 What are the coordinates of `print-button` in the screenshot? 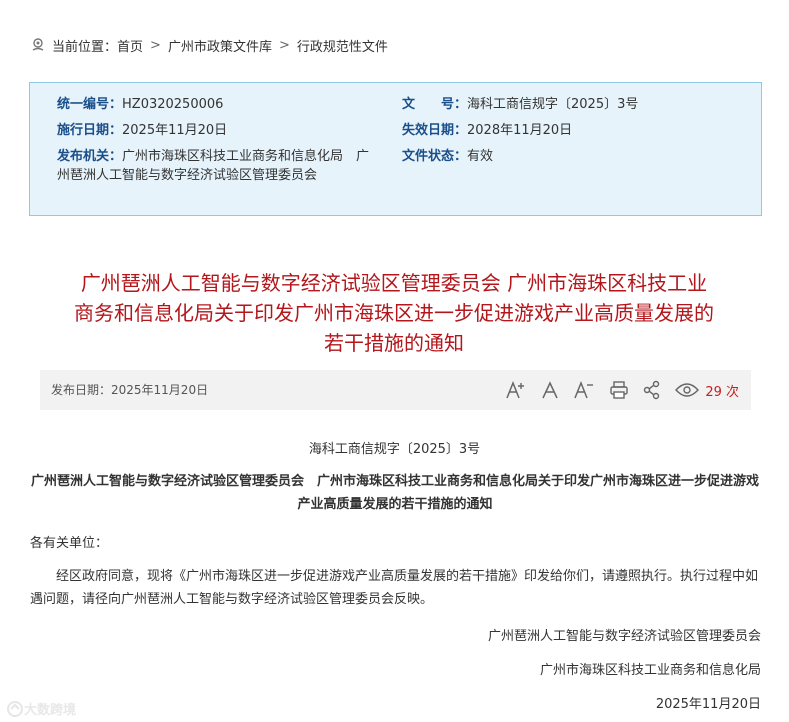 It's located at (619, 390).